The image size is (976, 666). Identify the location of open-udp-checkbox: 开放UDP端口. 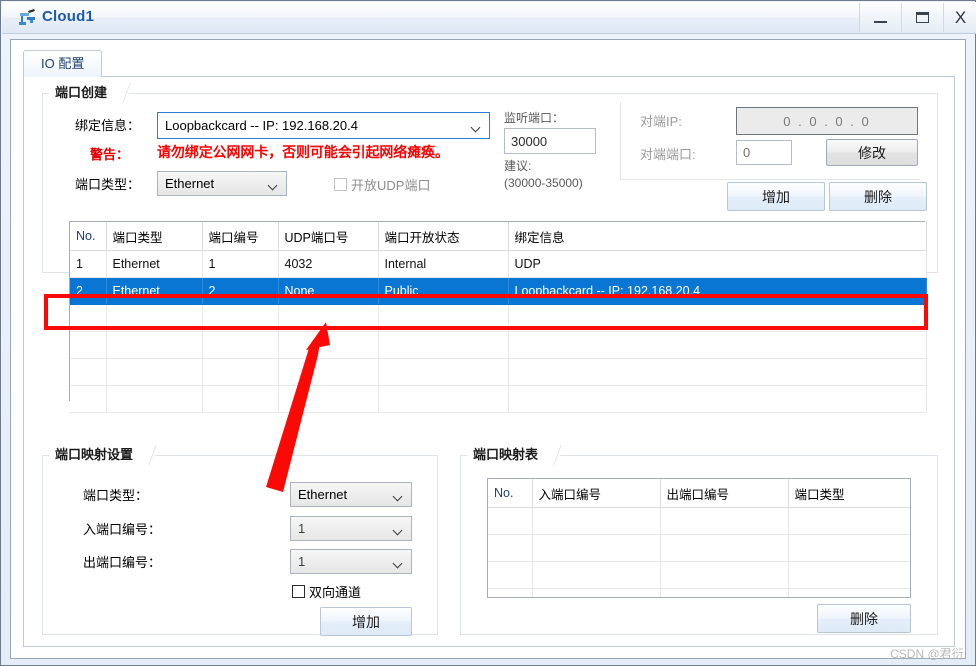
(382, 184).